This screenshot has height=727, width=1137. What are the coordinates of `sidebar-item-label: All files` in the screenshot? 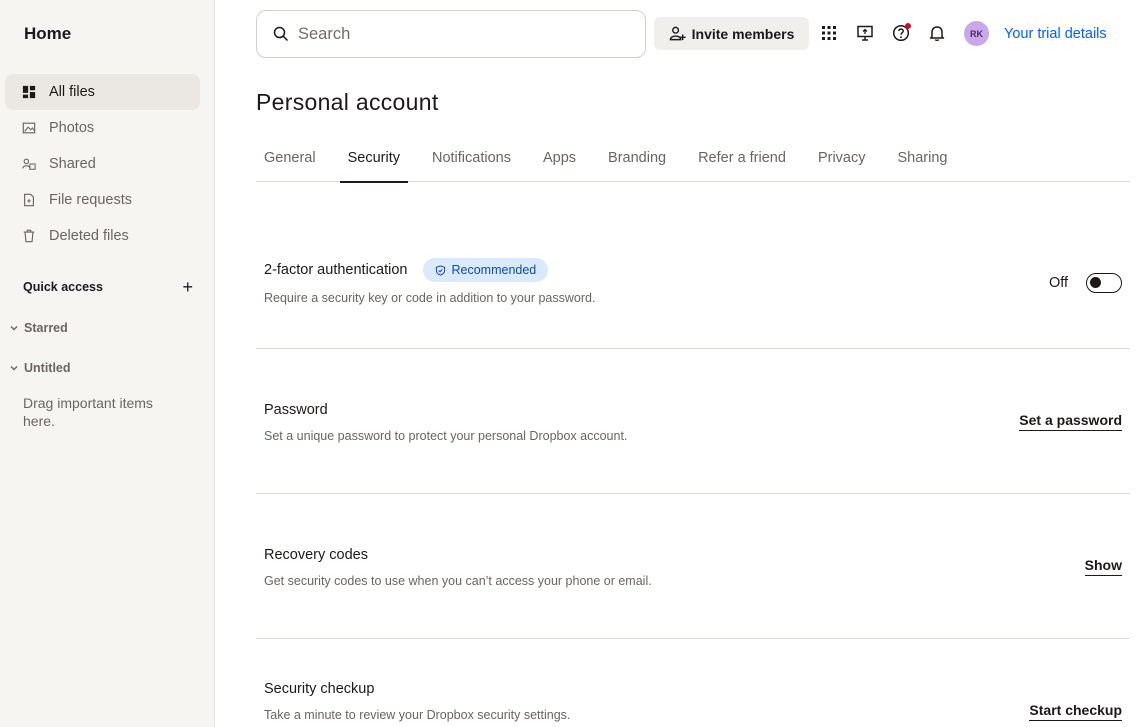 It's located at (72, 92).